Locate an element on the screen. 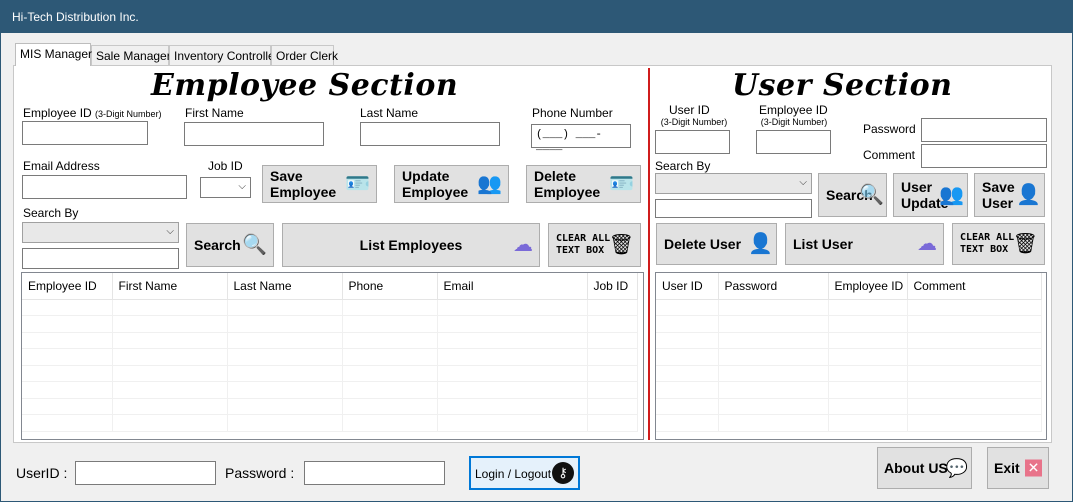  tab-order-clerk: Order Clerk is located at coordinates (304, 55).